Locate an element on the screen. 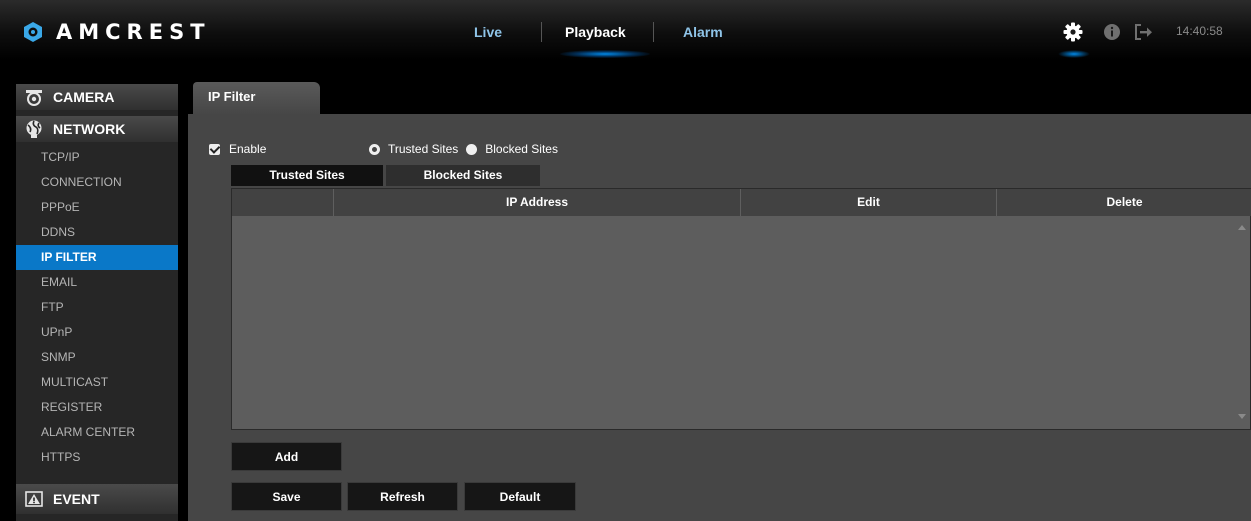 The height and width of the screenshot is (521, 1251). default-button: Default is located at coordinates (520, 496).